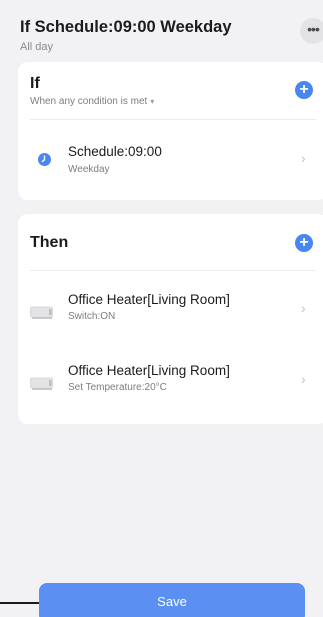 Image resolution: width=323 pixels, height=617 pixels. I want to click on save-button: Save, so click(172, 600).